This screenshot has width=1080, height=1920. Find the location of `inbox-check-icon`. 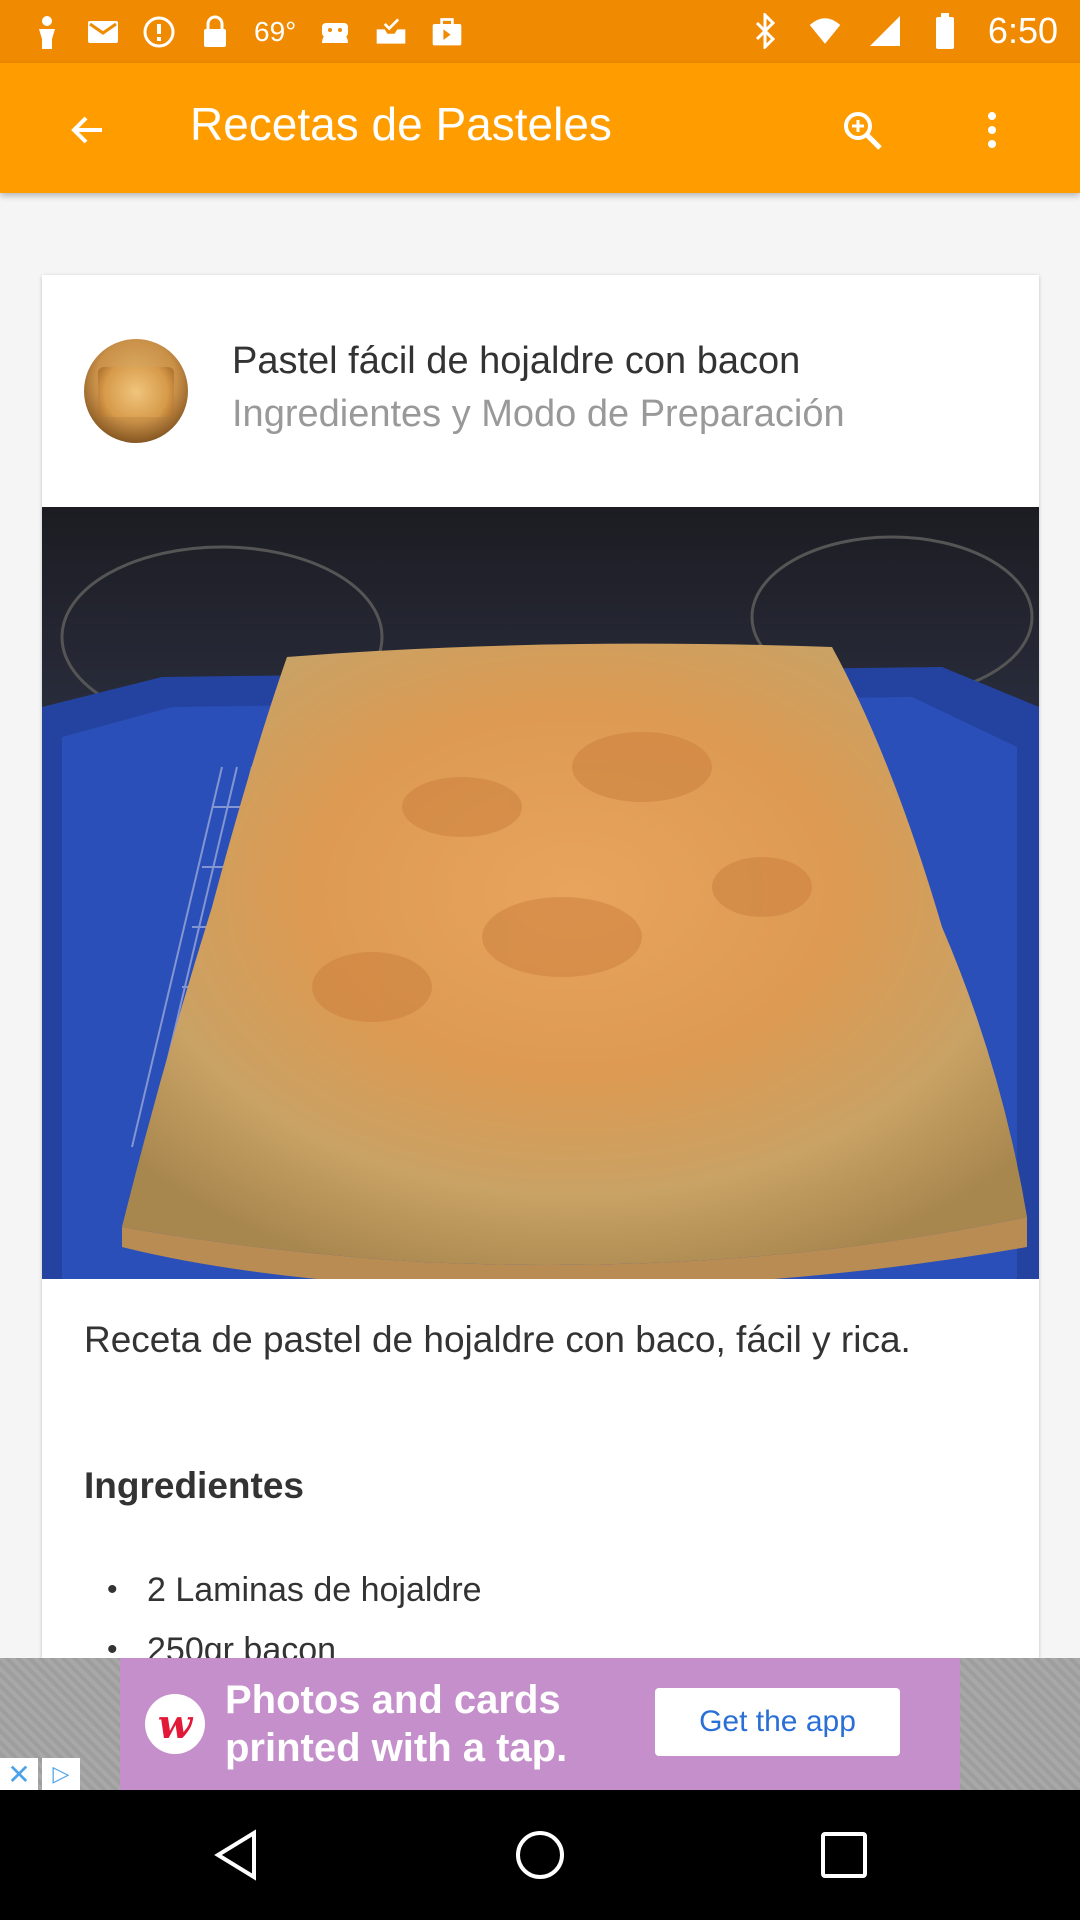

inbox-check-icon is located at coordinates (391, 32).